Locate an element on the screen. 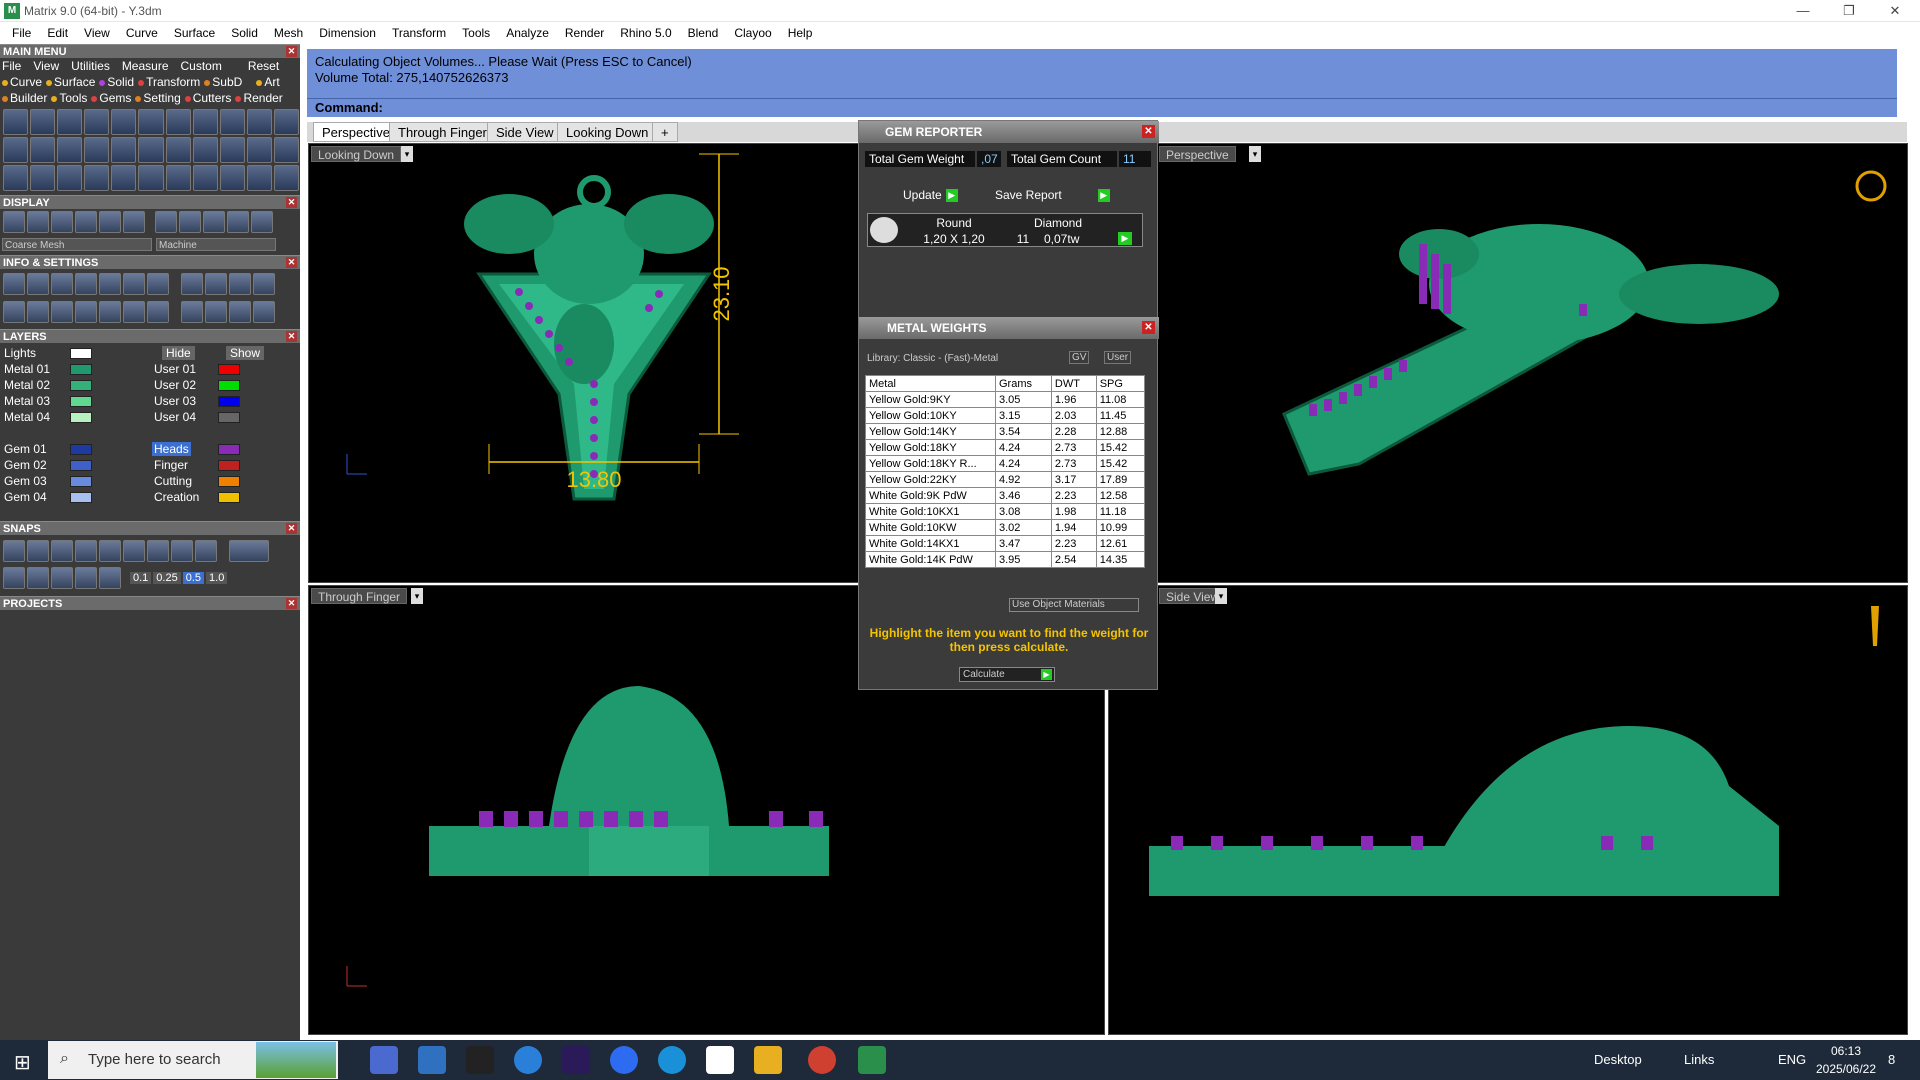  store-icon is located at coordinates (432, 1060).